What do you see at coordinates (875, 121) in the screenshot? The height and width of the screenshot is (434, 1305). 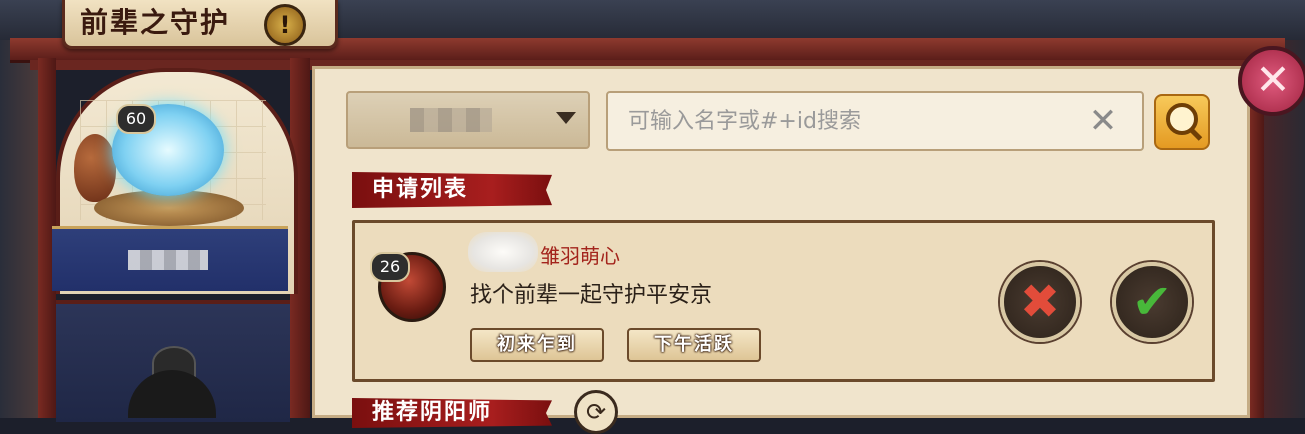 I see `search-input` at bounding box center [875, 121].